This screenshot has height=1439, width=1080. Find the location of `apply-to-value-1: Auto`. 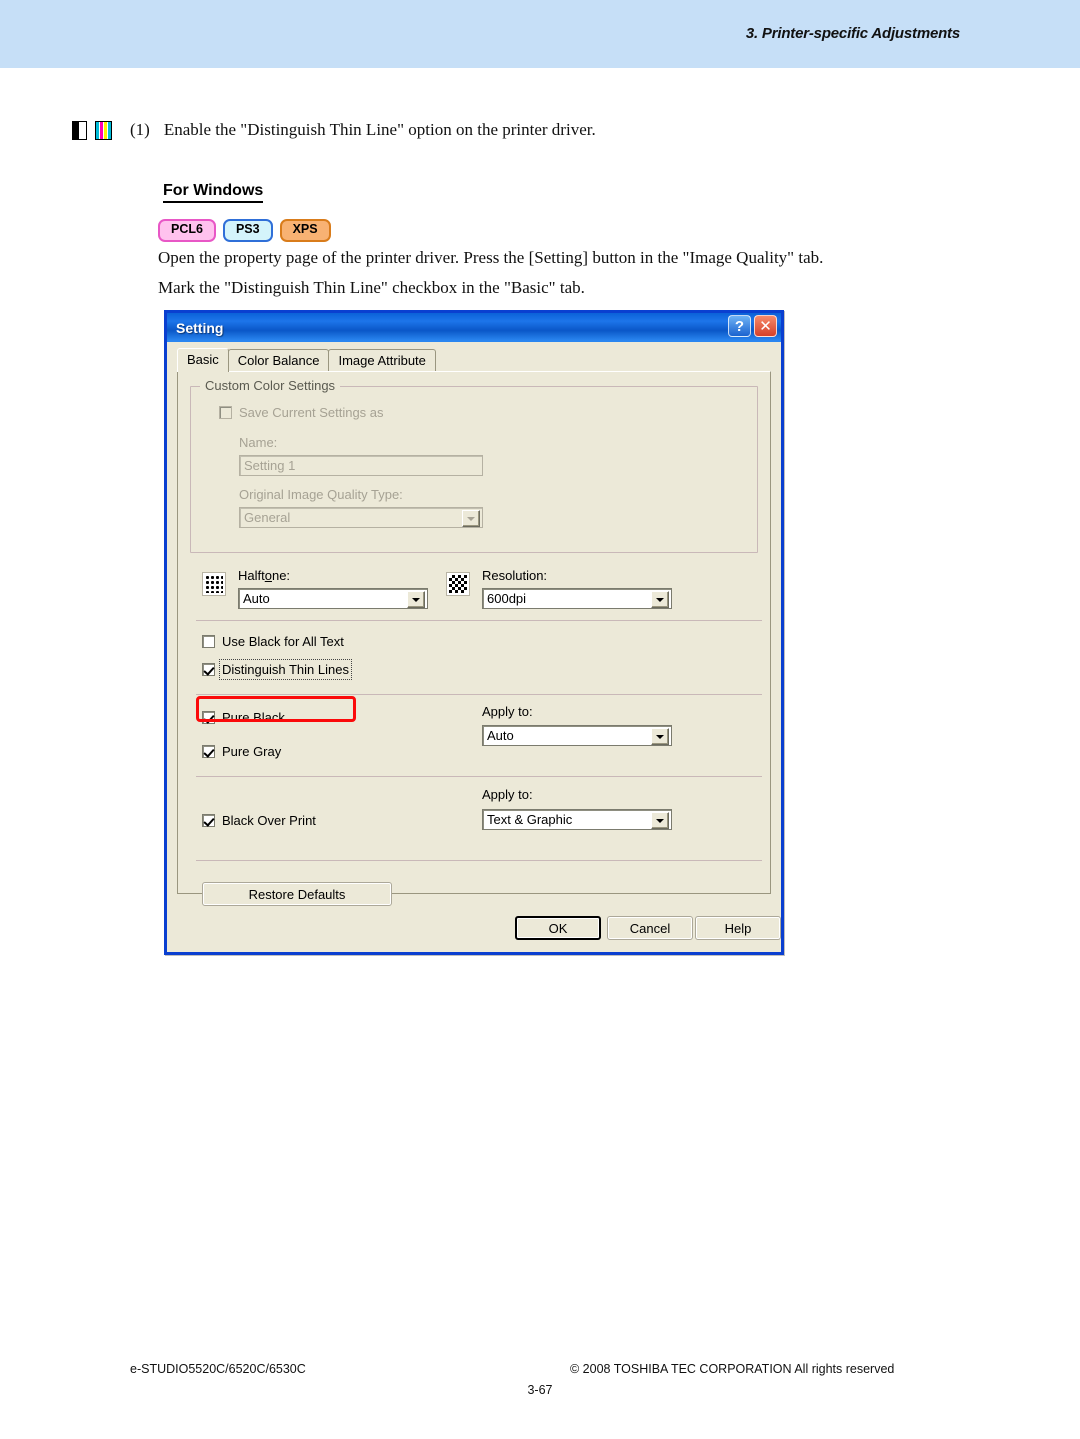

apply-to-value-1: Auto is located at coordinates (500, 735).